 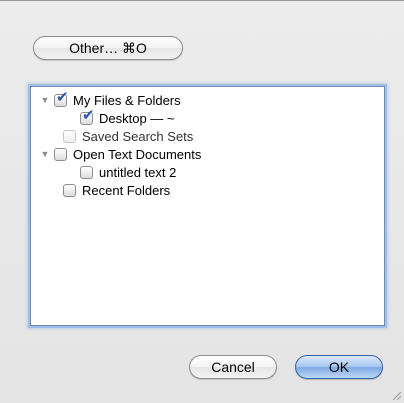 I want to click on tree-row-untitled-text-2: untitled text 2, so click(x=128, y=172).